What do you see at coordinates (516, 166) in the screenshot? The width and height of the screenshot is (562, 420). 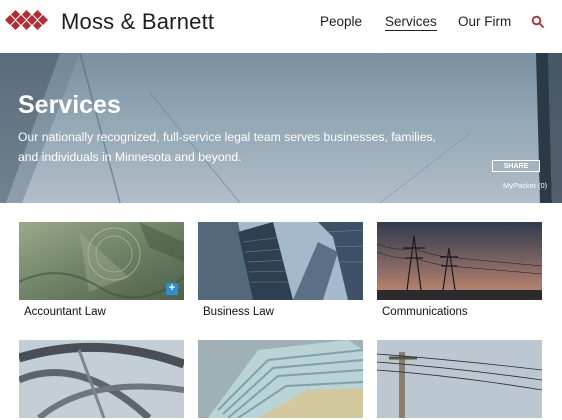 I see `share-button: SHARE` at bounding box center [516, 166].